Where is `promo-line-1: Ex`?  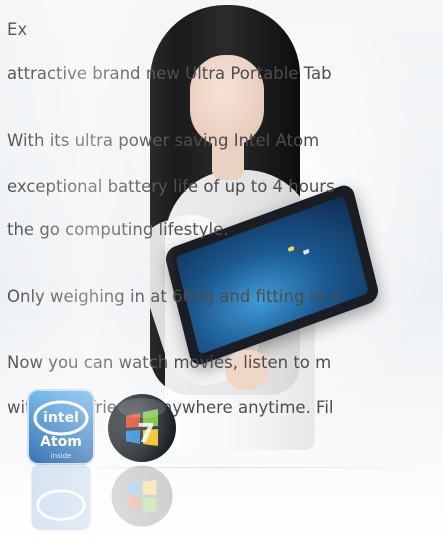 promo-line-1: Ex is located at coordinates (17, 29).